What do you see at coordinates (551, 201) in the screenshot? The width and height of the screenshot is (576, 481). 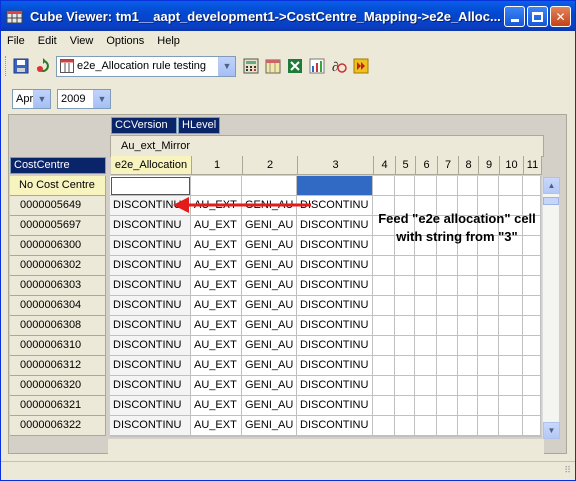 I see `scroll-thumb` at bounding box center [551, 201].